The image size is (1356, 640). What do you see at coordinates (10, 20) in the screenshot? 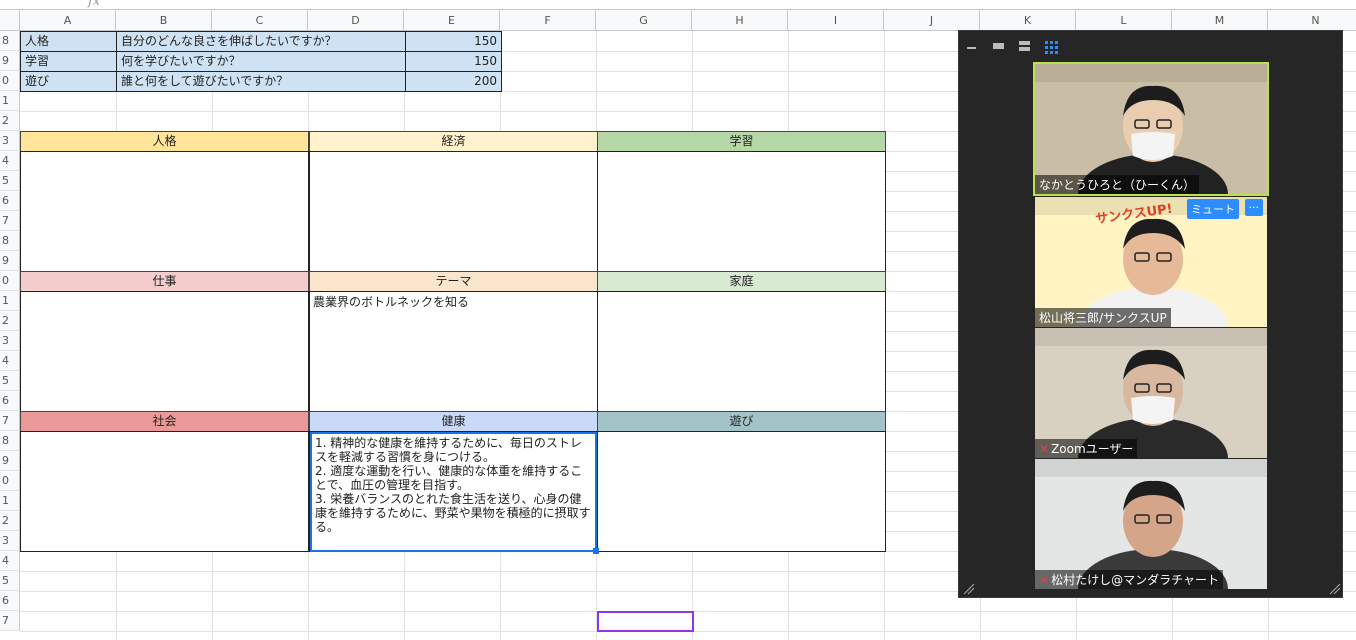
I see `select-all-corner` at bounding box center [10, 20].